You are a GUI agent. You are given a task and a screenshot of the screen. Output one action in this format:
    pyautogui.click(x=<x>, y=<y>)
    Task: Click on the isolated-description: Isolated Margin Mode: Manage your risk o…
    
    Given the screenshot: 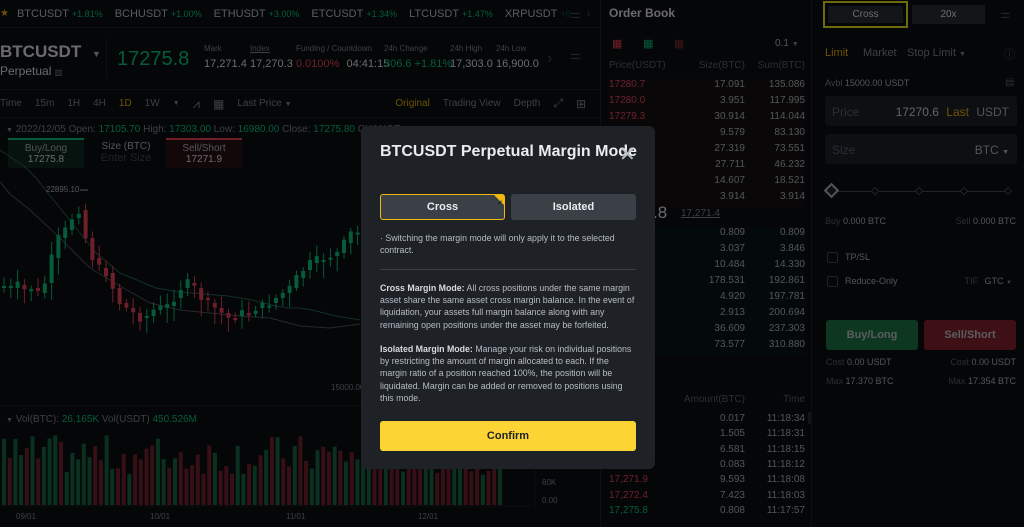 What is the action you would take?
    pyautogui.click(x=509, y=373)
    